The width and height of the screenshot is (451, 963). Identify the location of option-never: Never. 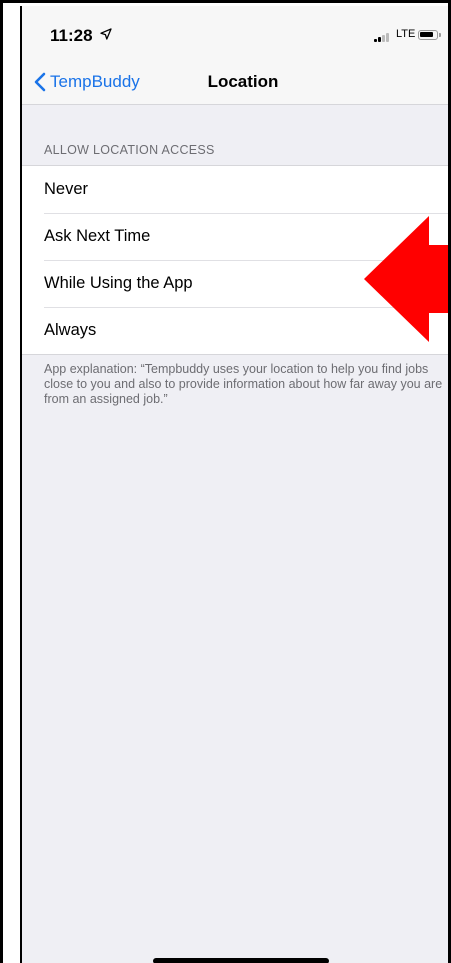
(235, 189).